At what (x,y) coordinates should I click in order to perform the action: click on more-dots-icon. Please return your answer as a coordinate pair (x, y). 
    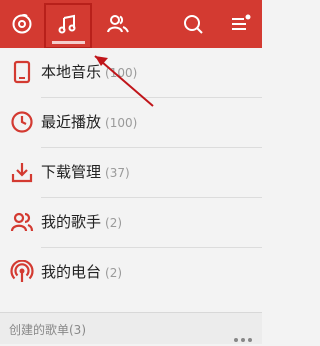
    Looking at the image, I should click on (241, 336).